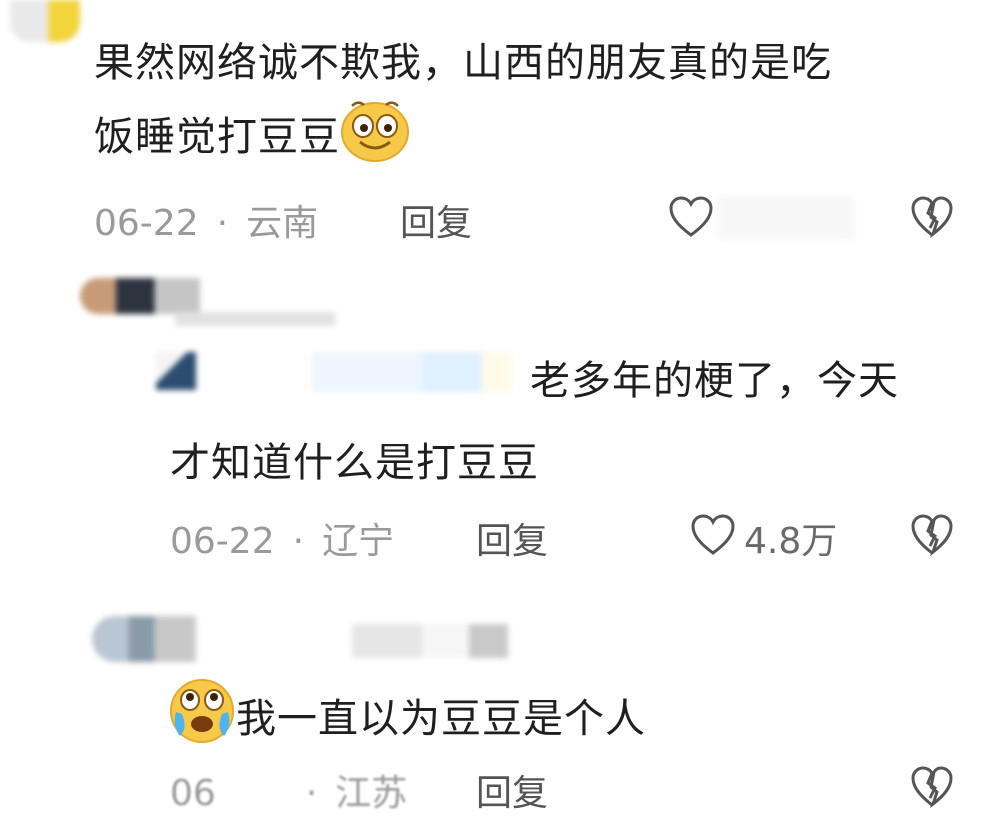 This screenshot has width=984, height=816. Describe the element at coordinates (358, 541) in the screenshot. I see `comment-location: 辽宁` at that location.